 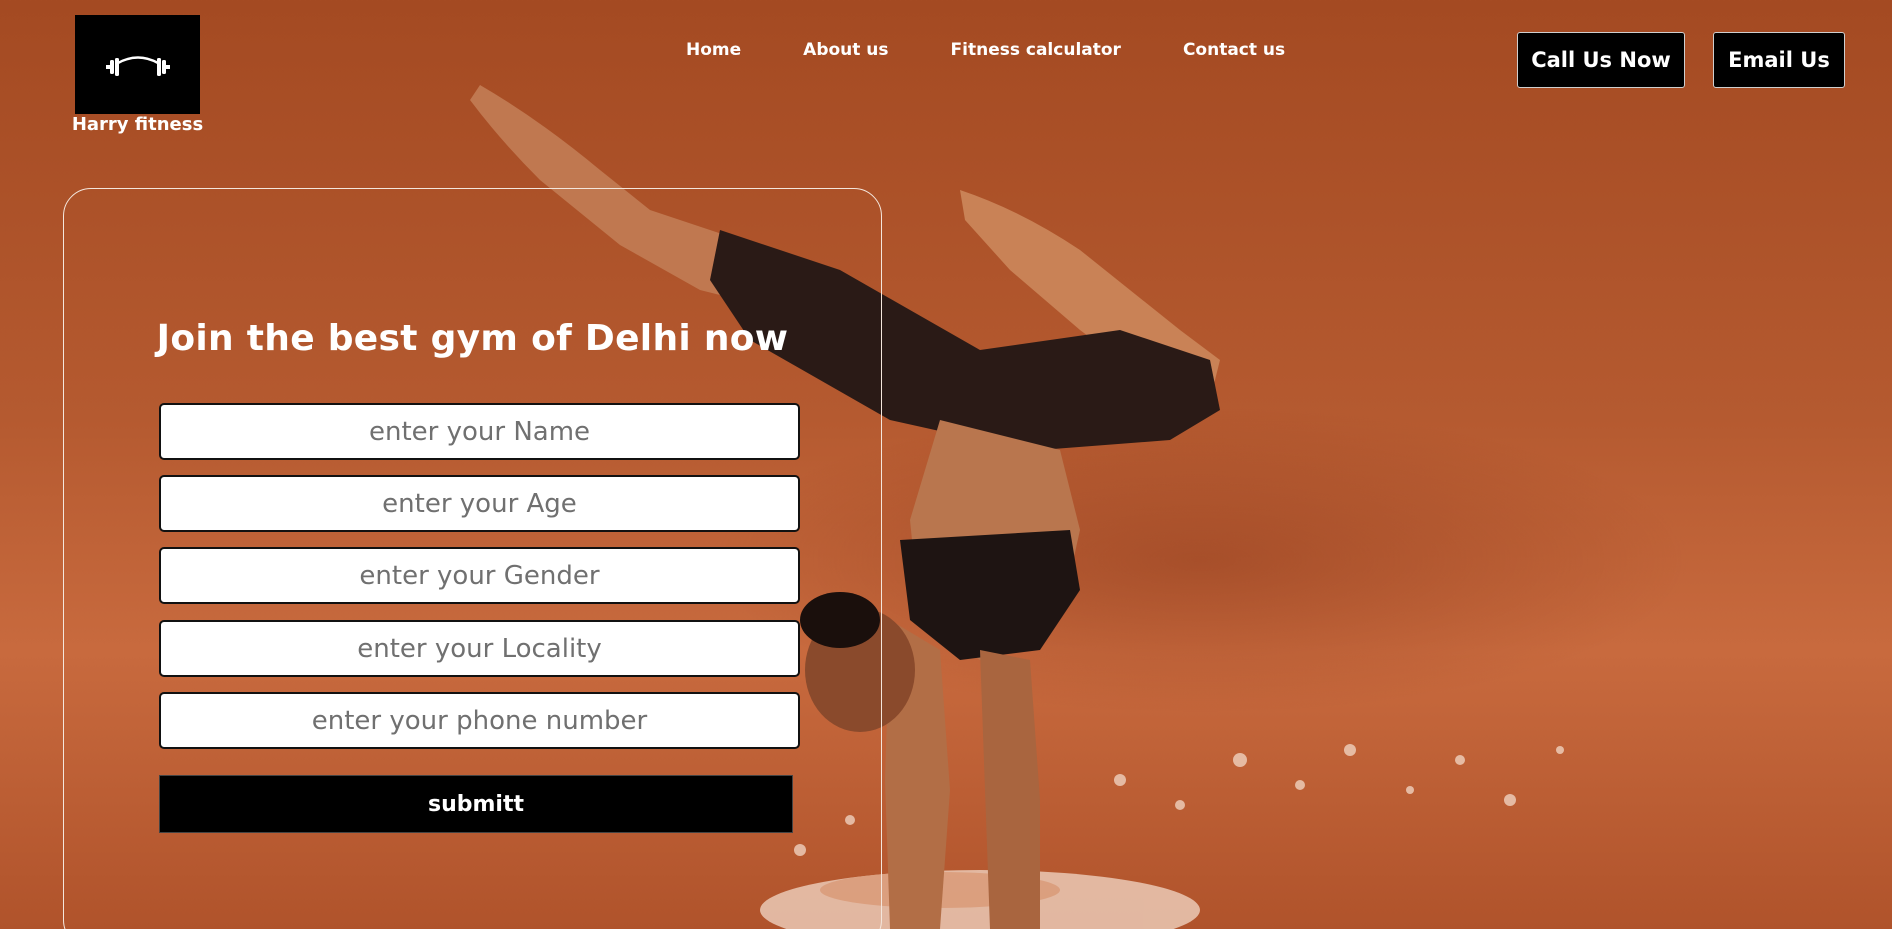 What do you see at coordinates (479, 648) in the screenshot?
I see `locality-input` at bounding box center [479, 648].